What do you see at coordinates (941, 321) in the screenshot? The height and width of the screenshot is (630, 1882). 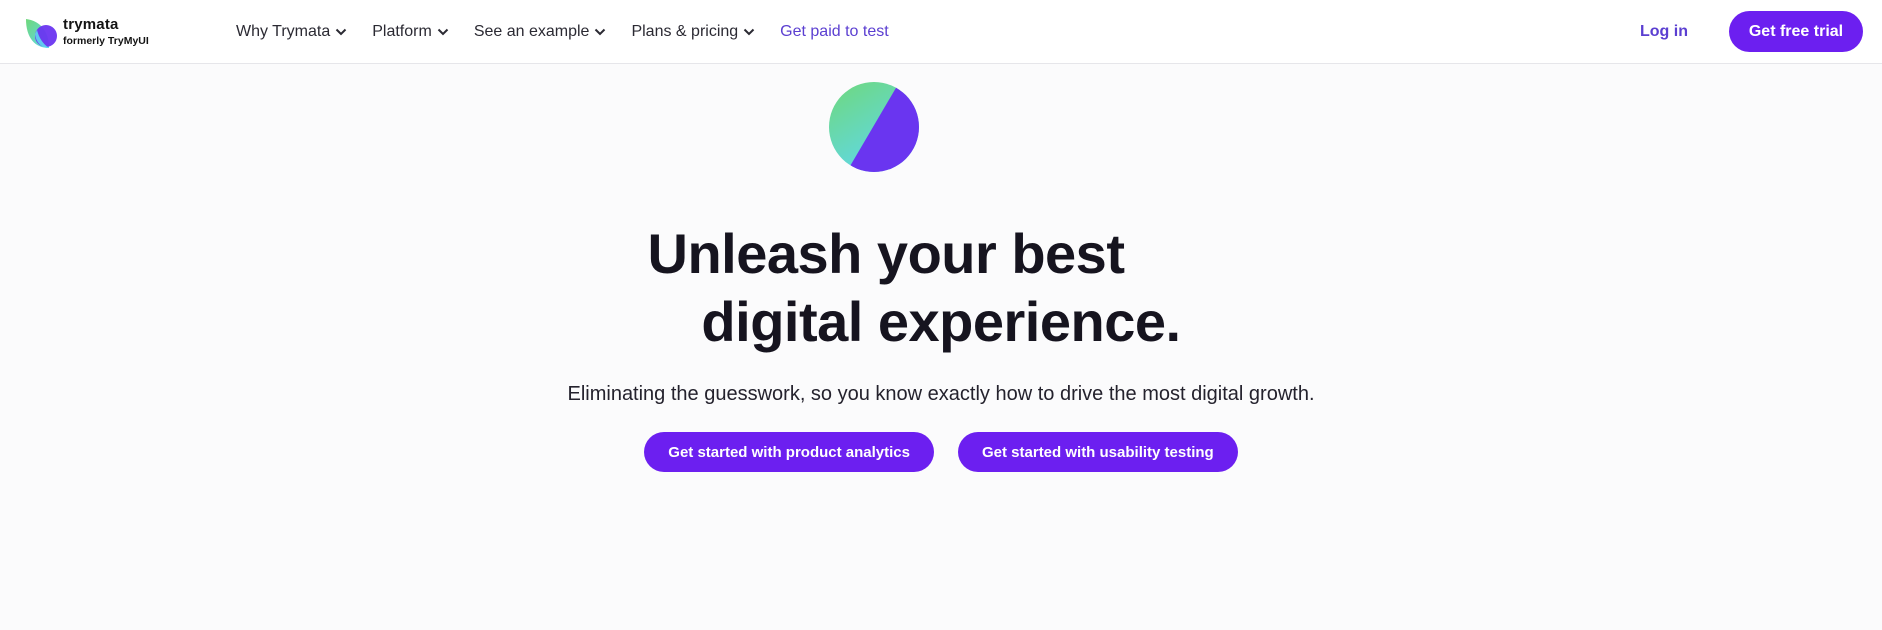 I see `headline-line-2: digital experience.` at bounding box center [941, 321].